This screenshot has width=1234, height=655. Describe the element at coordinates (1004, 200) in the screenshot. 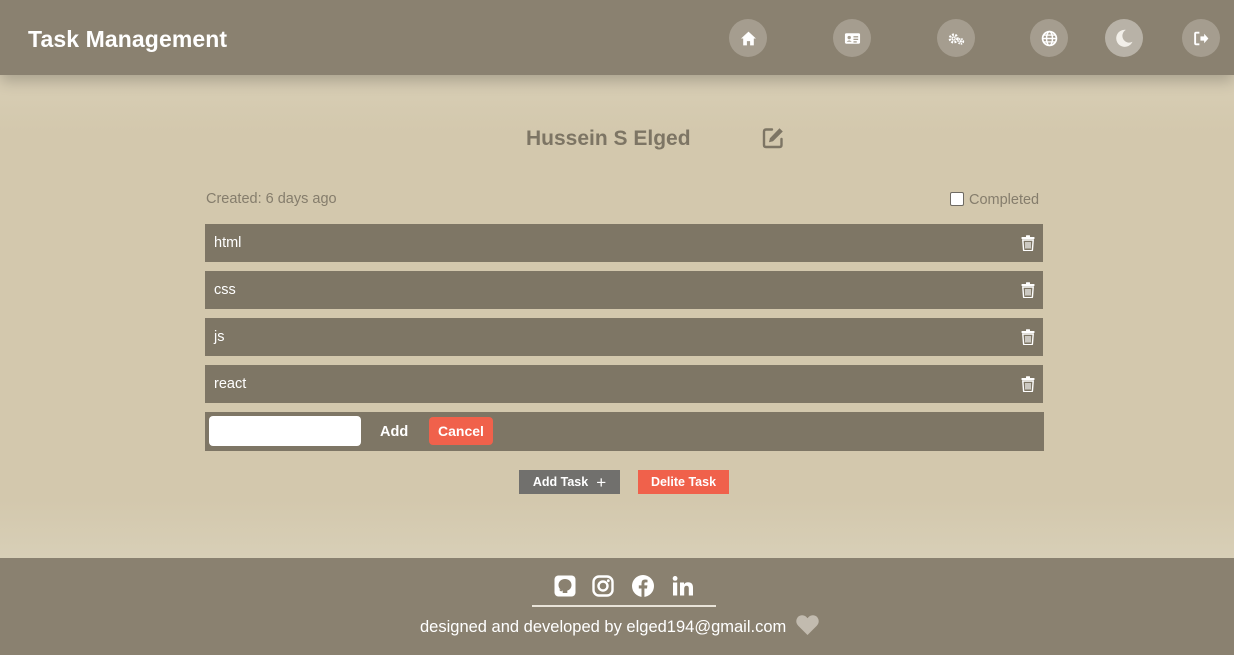

I see `completed-label: Completed` at that location.